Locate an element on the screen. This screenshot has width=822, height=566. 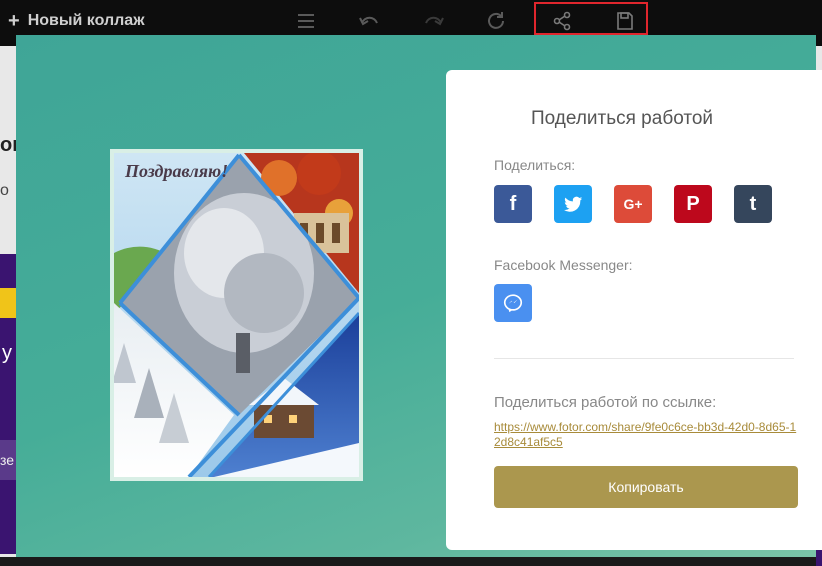
google-plus-share-button: G+ is located at coordinates (633, 204).